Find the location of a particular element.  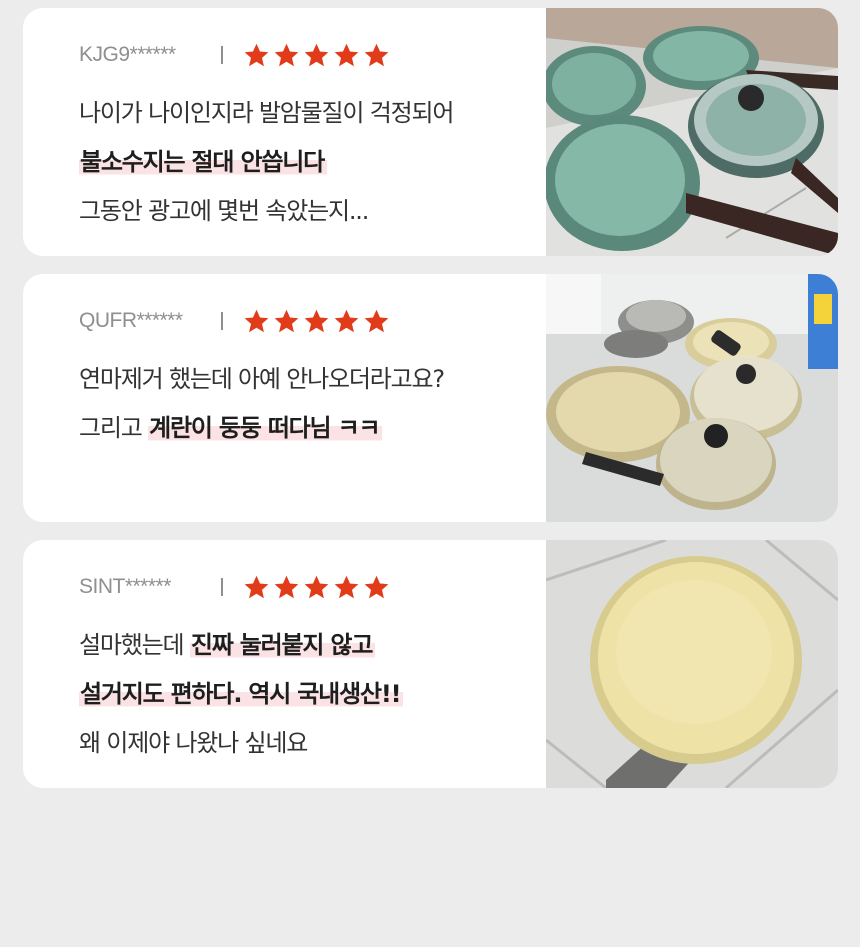

review-line: 설거지도 편하다. 역시 국내생산!! is located at coordinates (241, 694).